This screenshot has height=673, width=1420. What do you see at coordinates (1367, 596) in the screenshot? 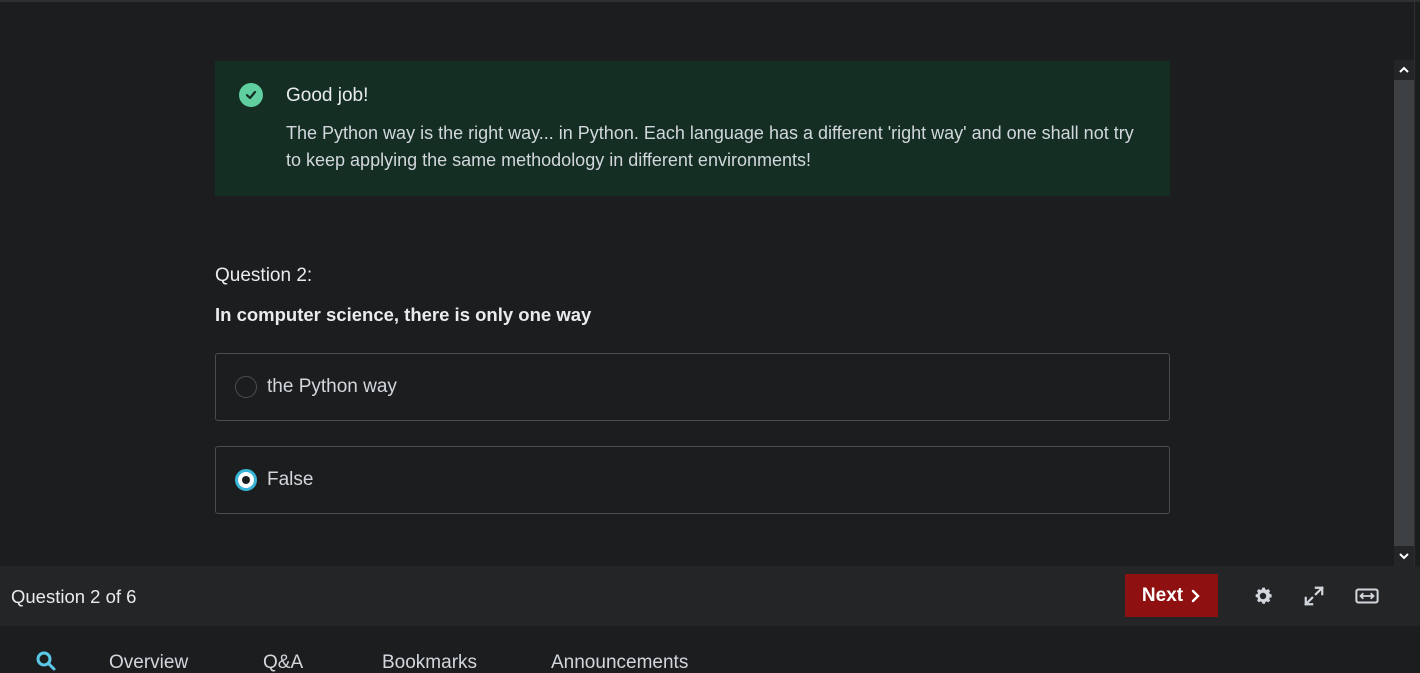
I see `expand-width-icon` at bounding box center [1367, 596].